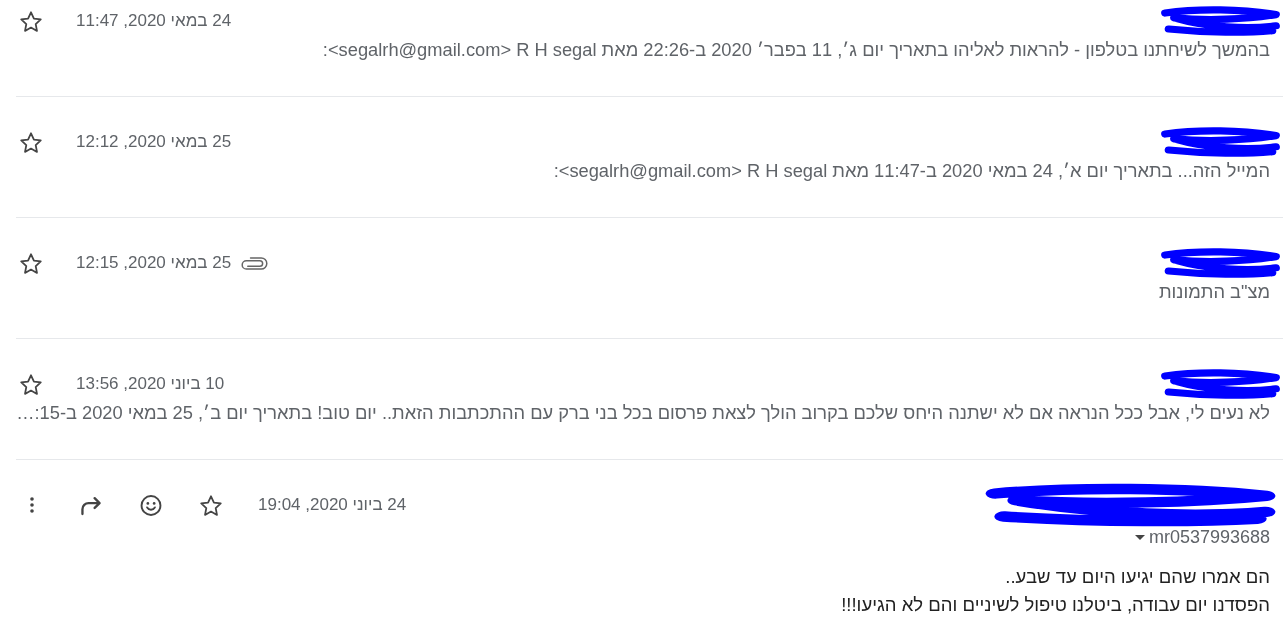 Image resolution: width=1285 pixels, height=640 pixels. I want to click on message-body-line: הם אמרו שהם יגיעו היום עד שבע.., so click(1137, 577).